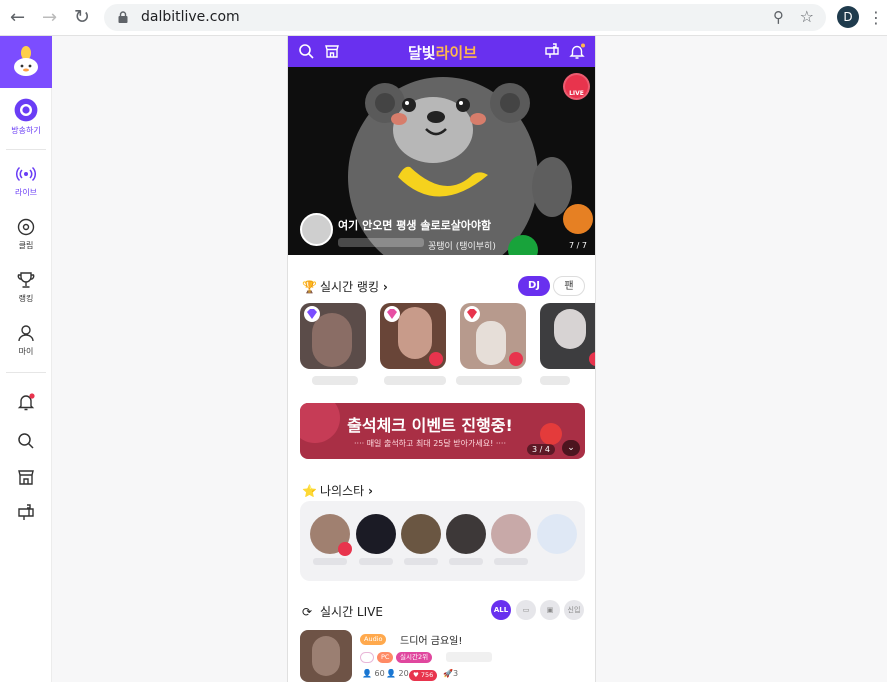 This screenshot has height=682, width=887. Describe the element at coordinates (342, 611) in the screenshot. I see `live-list-header: ⟳ 실시간 LIVE` at that location.